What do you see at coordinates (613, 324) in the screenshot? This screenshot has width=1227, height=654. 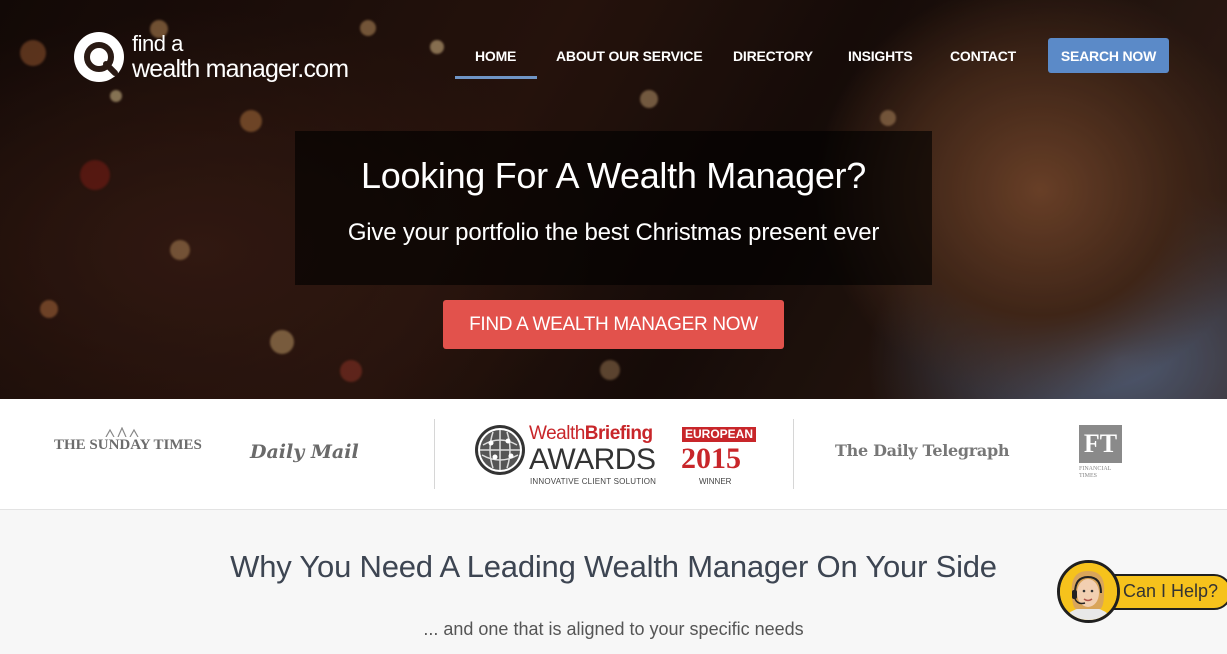 I see `find-wealth-manager-button: FIND A WEALTH MANAGER NOW` at bounding box center [613, 324].